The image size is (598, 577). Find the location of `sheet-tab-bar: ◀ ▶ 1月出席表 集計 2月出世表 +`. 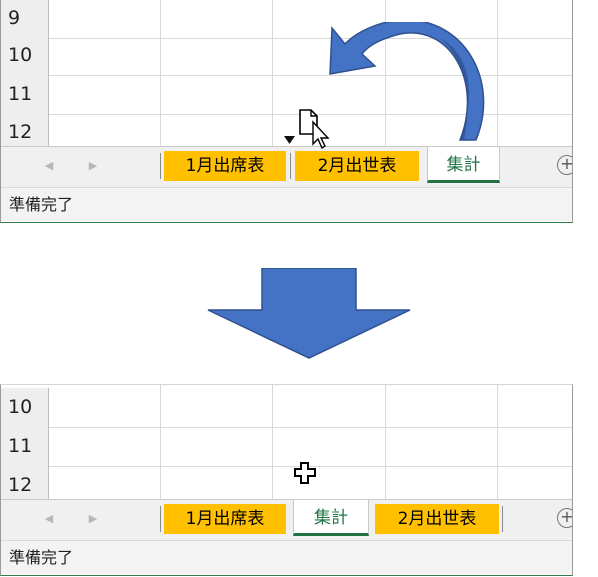

sheet-tab-bar: ◀ ▶ 1月出席表 集計 2月出世表 + is located at coordinates (286, 520).